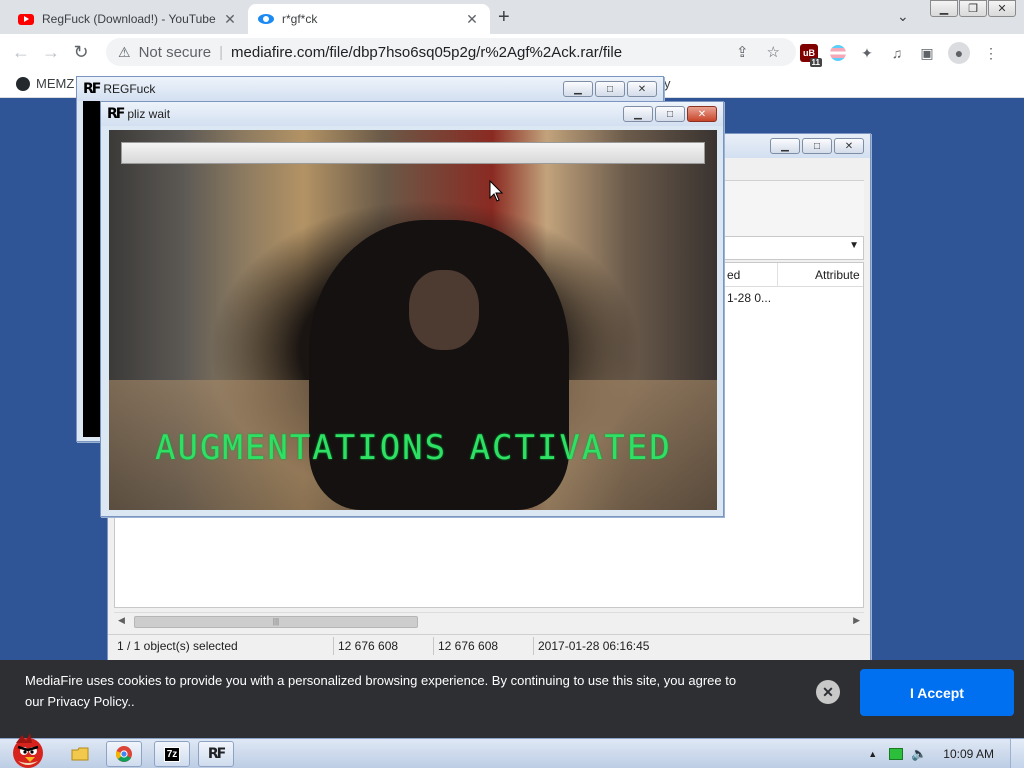  I want to click on taskbar: 7z RF ▲ 🔈 10:09 AM, so click(512, 750).